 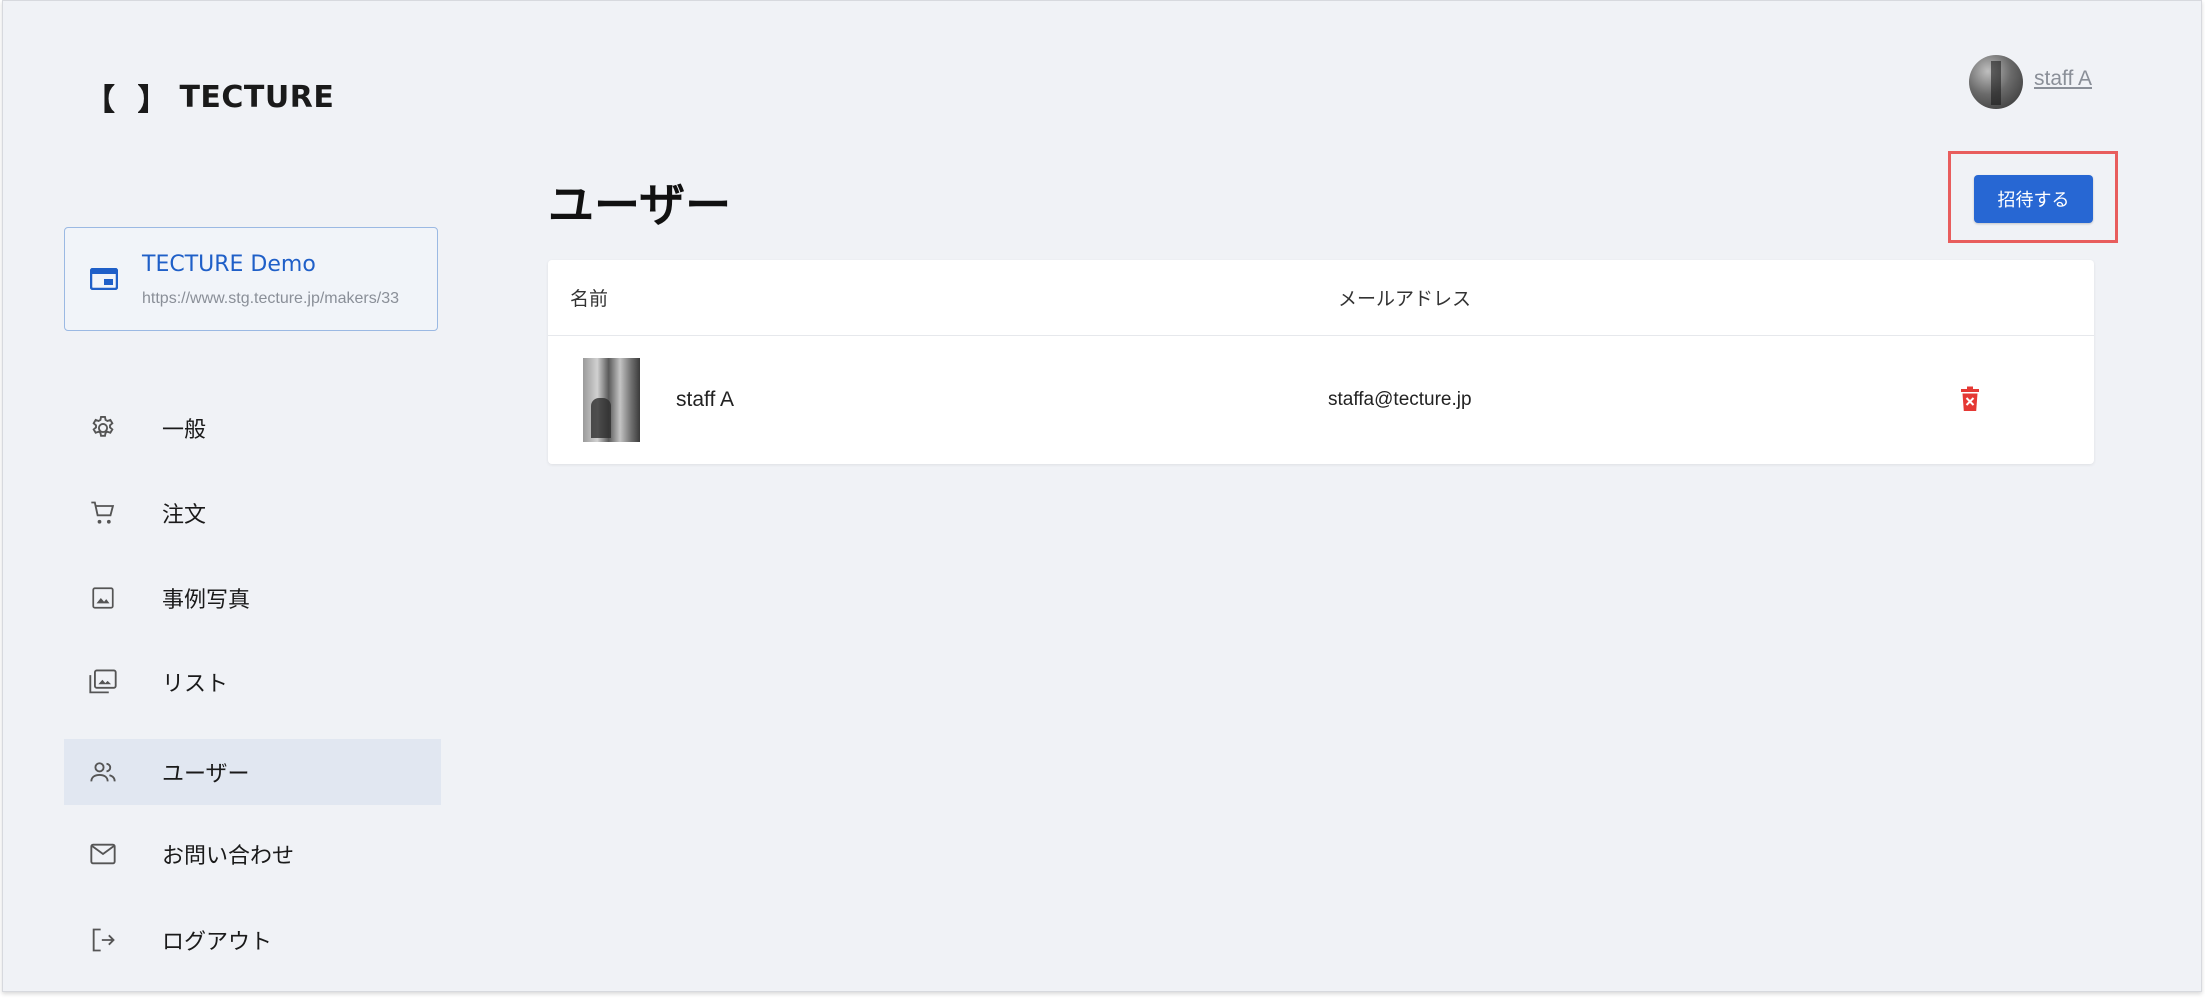 What do you see at coordinates (103, 940) in the screenshot?
I see `logout-icon` at bounding box center [103, 940].